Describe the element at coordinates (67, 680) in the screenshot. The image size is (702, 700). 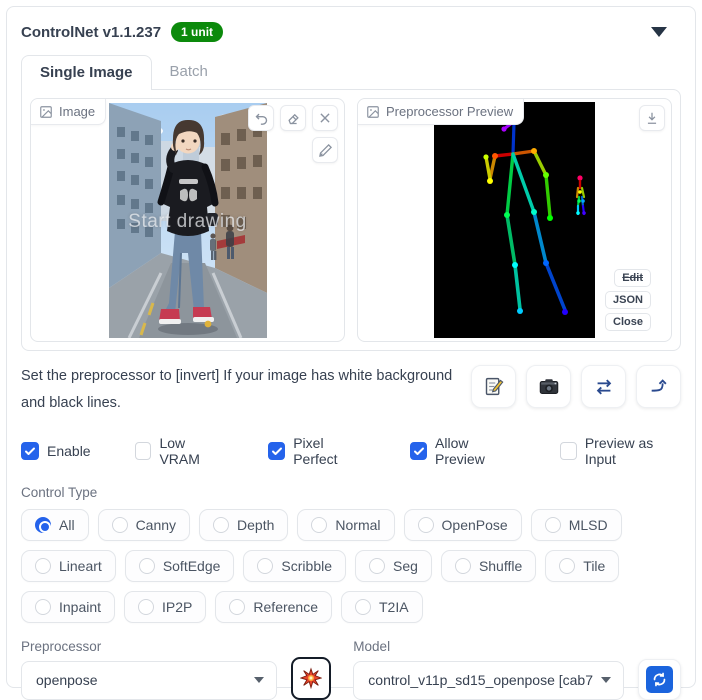
I see `preprocessor-value: openpose` at that location.